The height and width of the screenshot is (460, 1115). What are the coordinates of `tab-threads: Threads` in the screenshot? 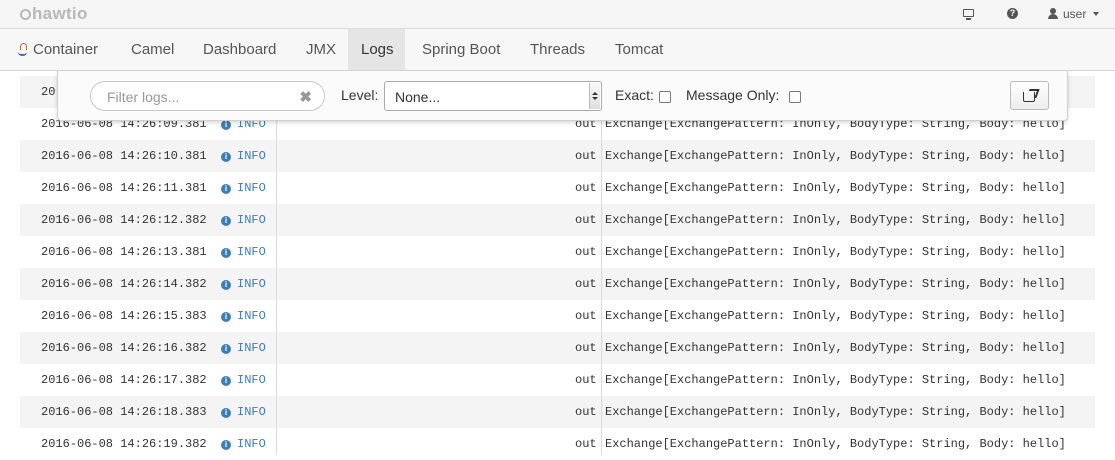 It's located at (557, 49).